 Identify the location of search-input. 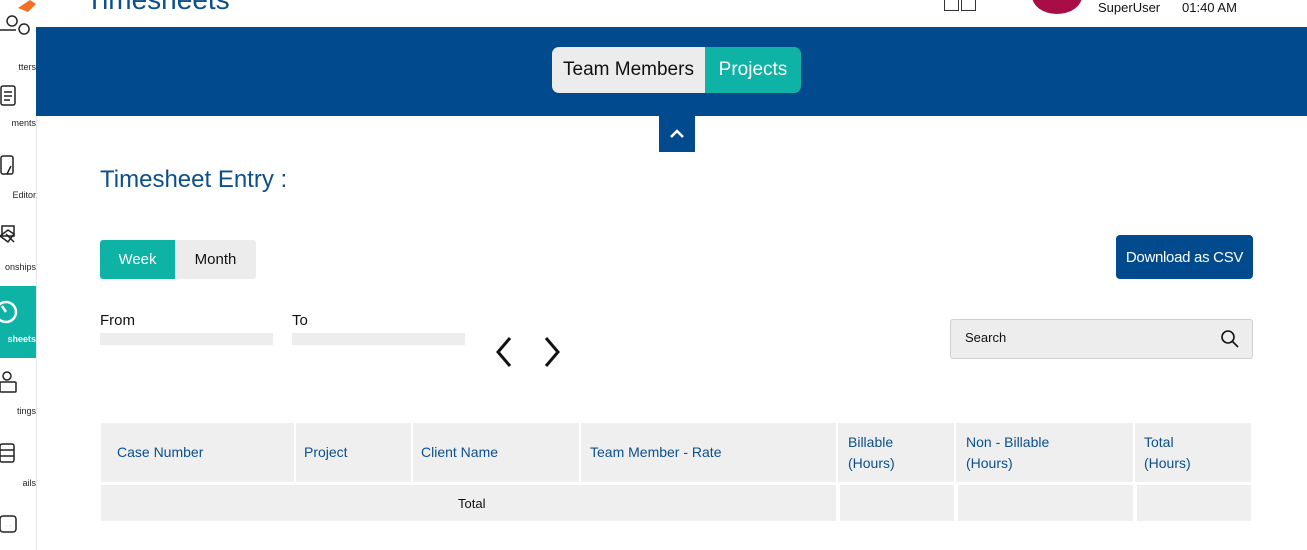
(1085, 337).